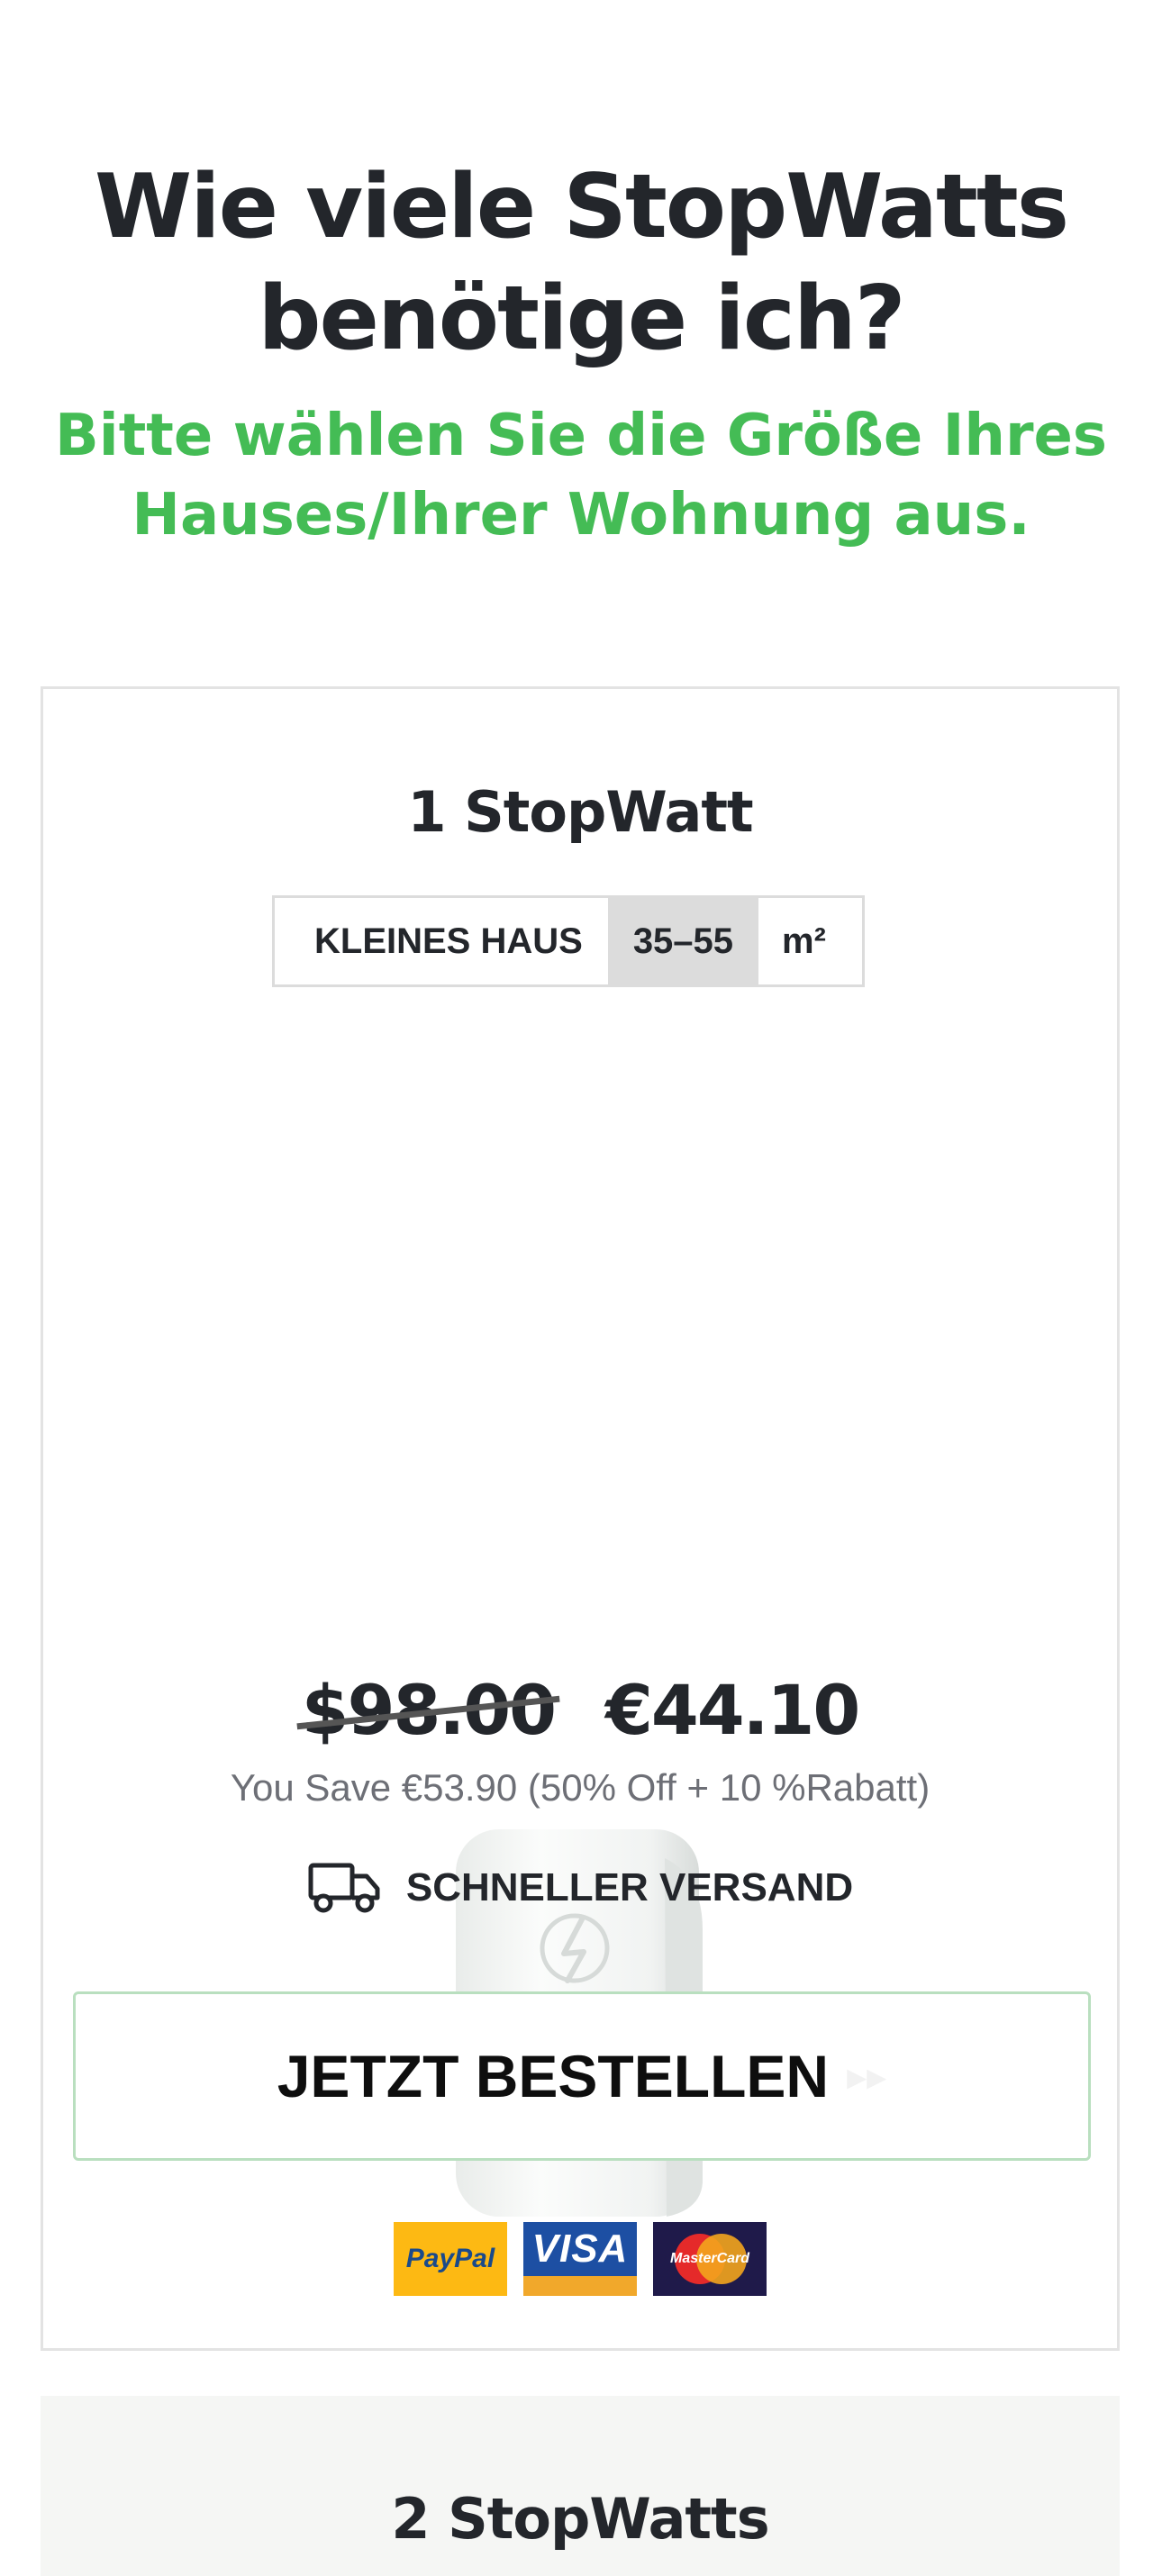 The image size is (1162, 2576). I want to click on mastercard-text: MasterCard, so click(710, 2258).